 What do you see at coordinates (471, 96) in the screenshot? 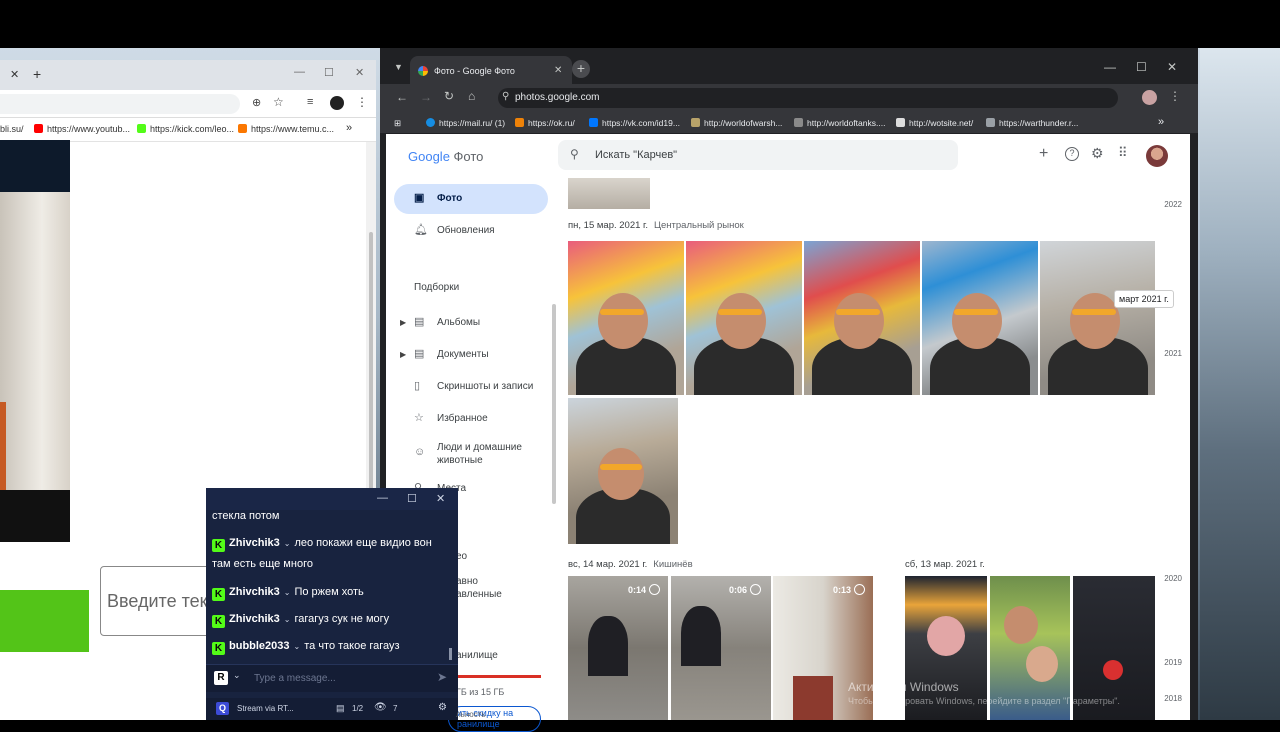
I see `home-icon: ⌂` at bounding box center [471, 96].